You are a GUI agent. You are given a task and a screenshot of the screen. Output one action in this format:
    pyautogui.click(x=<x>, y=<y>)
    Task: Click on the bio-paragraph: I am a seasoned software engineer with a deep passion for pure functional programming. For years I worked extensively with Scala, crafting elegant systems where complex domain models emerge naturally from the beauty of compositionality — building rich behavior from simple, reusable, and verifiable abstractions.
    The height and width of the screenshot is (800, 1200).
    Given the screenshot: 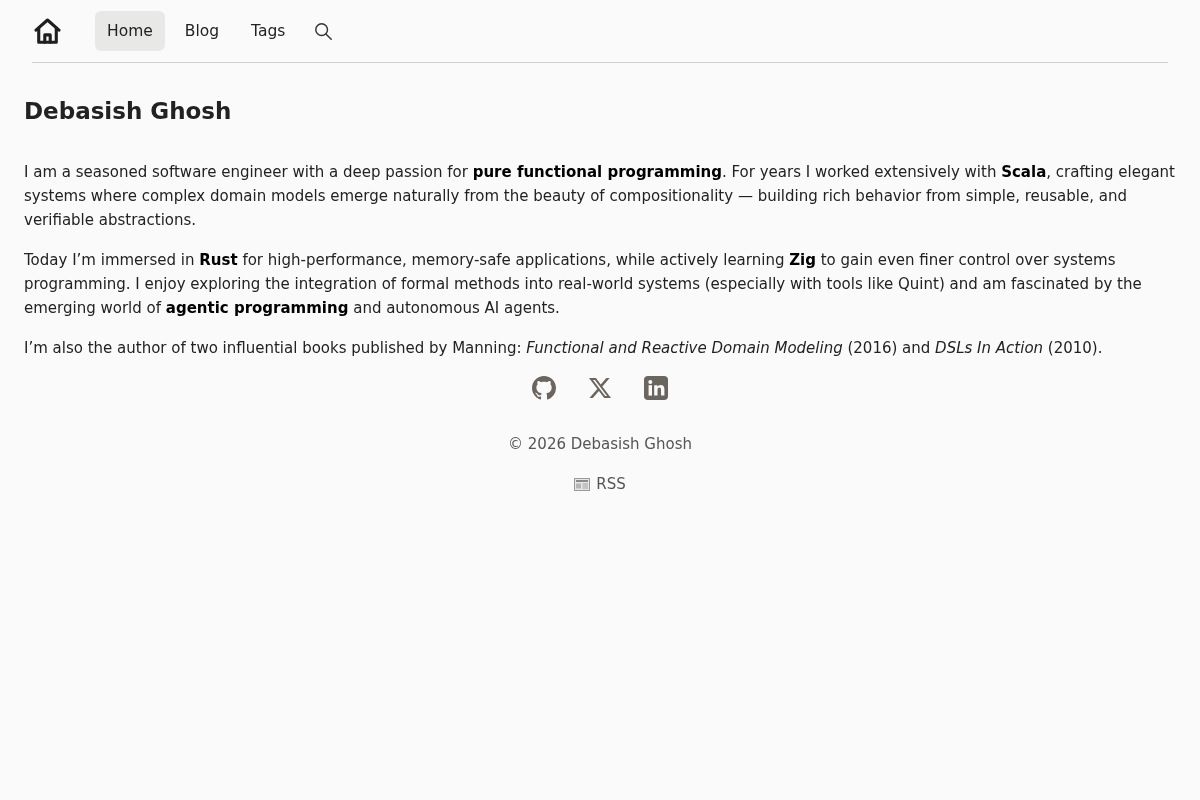 What is the action you would take?
    pyautogui.click(x=600, y=196)
    